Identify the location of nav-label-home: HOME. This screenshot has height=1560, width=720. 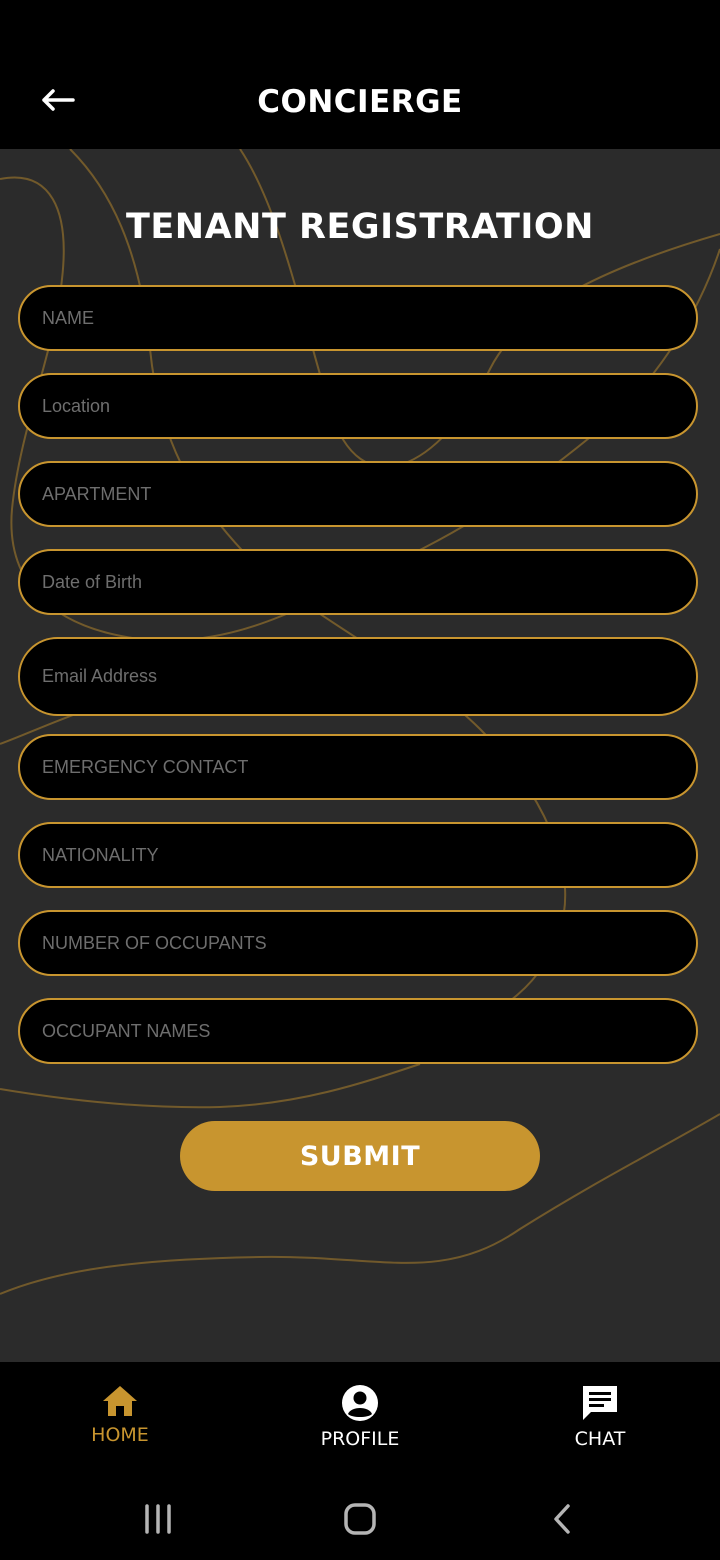
(120, 1435).